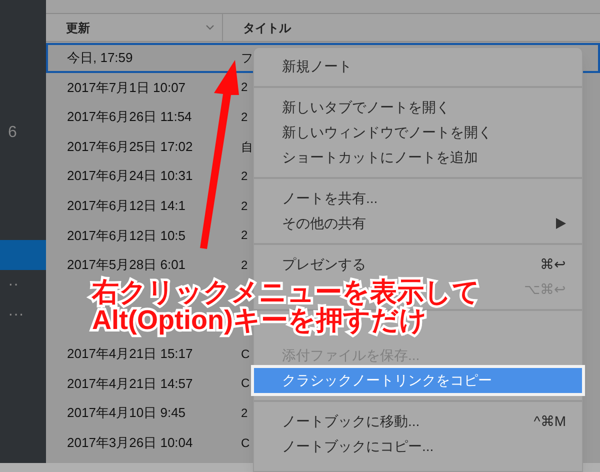 Image resolution: width=600 pixels, height=472 pixels. I want to click on menu-item: 新しいタブでノートを開く, so click(418, 107).